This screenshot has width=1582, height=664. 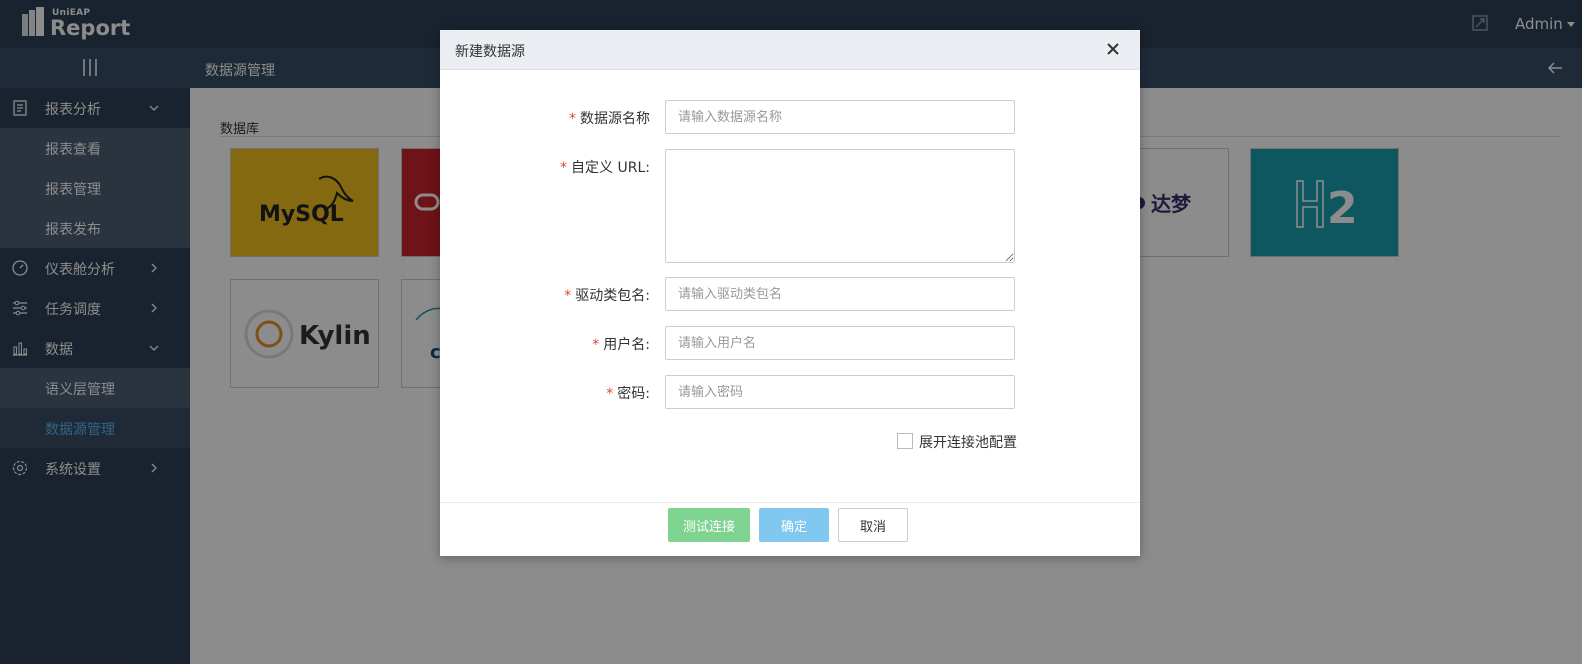 I want to click on password-label: * 密码:, so click(x=628, y=393).